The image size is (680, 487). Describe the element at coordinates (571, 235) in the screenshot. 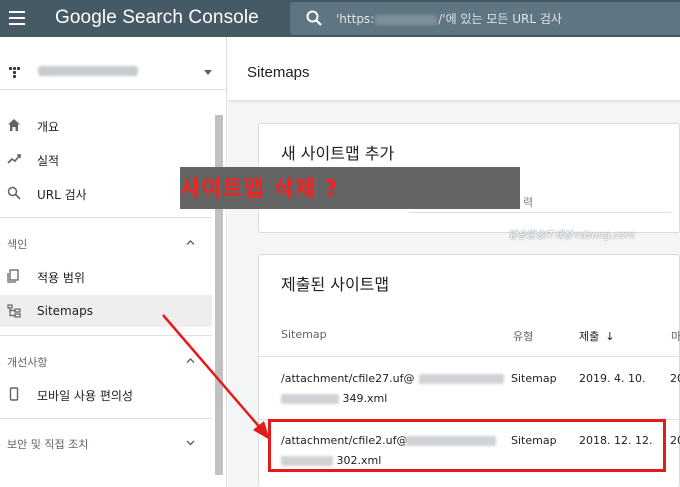

I see `watermark: 앞송맏송IT세상-rdsong.com` at that location.